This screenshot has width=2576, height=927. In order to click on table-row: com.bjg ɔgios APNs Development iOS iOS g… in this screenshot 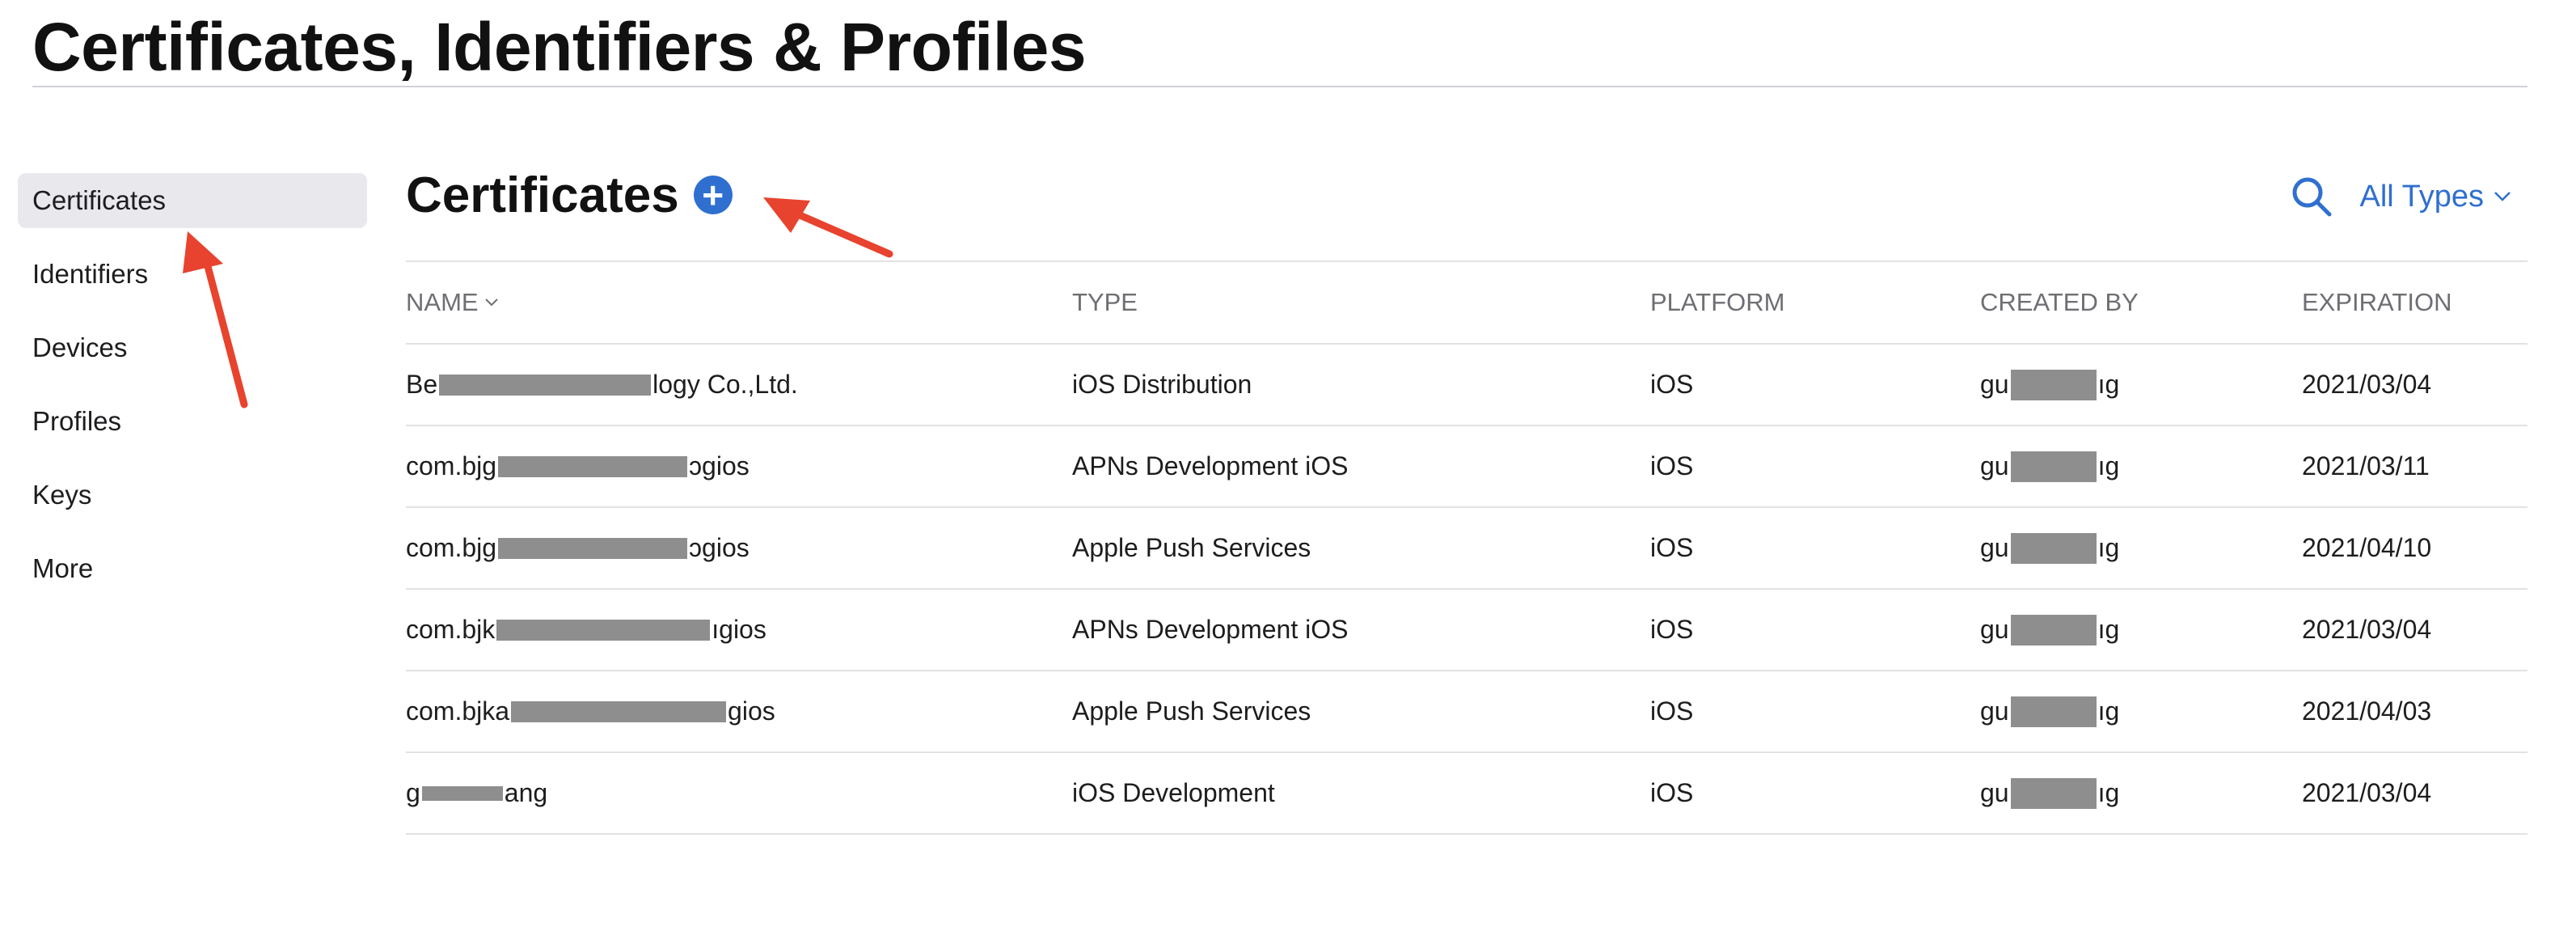, I will do `click(1466, 465)`.